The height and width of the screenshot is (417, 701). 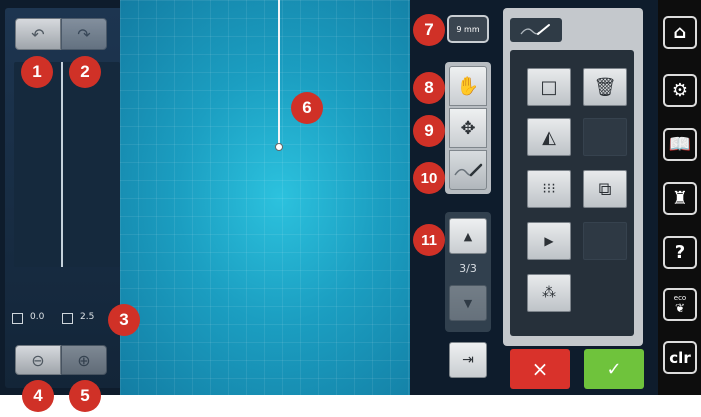 I want to click on callout-badge-5: 5, so click(x=85, y=396).